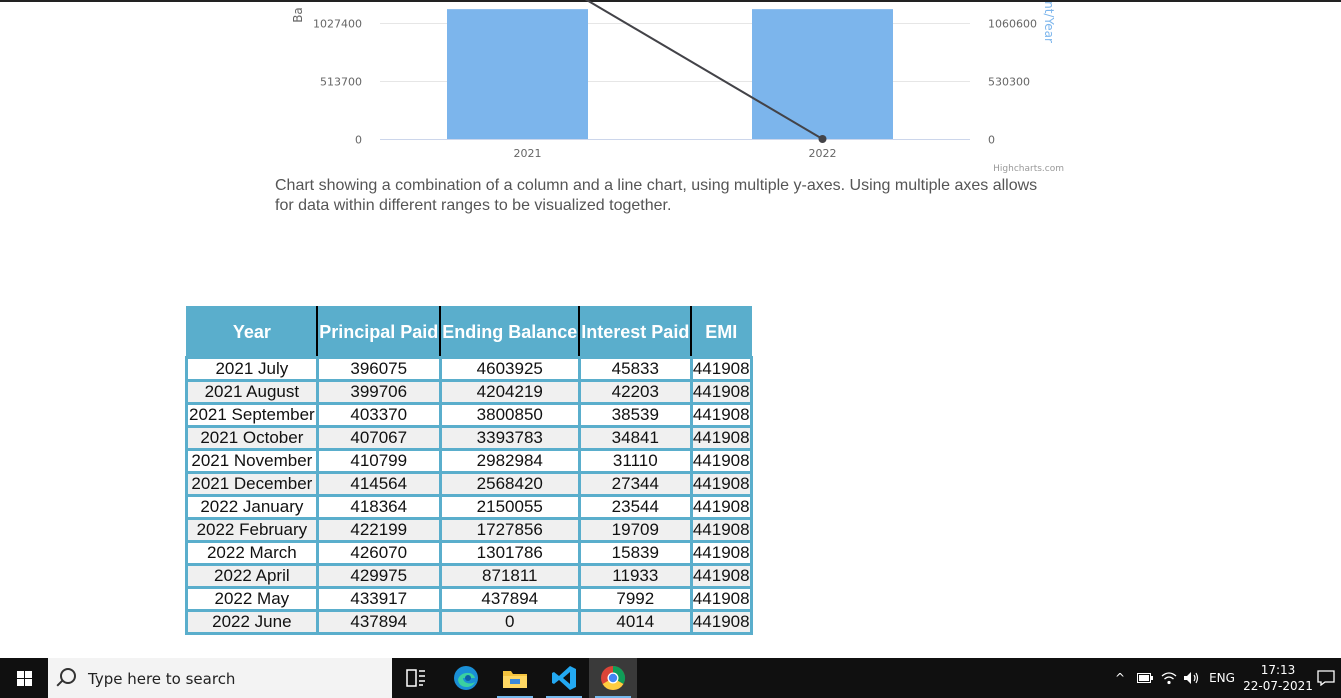 Image resolution: width=1341 pixels, height=698 pixels. Describe the element at coordinates (378, 415) in the screenshot. I see `cell-principal-paid: 403370` at that location.